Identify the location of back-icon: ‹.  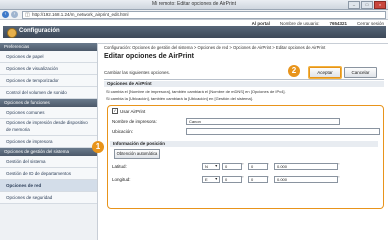
(5, 14).